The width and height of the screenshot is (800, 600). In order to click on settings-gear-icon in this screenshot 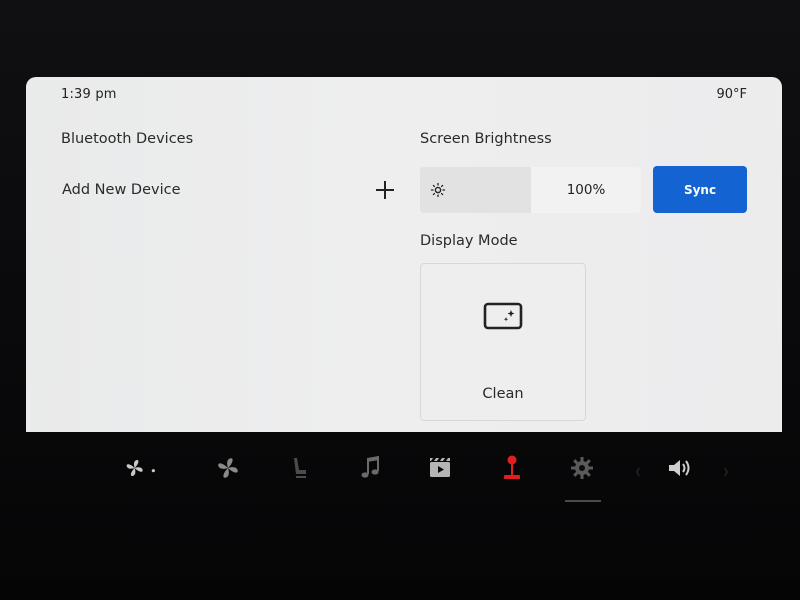, I will do `click(582, 468)`.